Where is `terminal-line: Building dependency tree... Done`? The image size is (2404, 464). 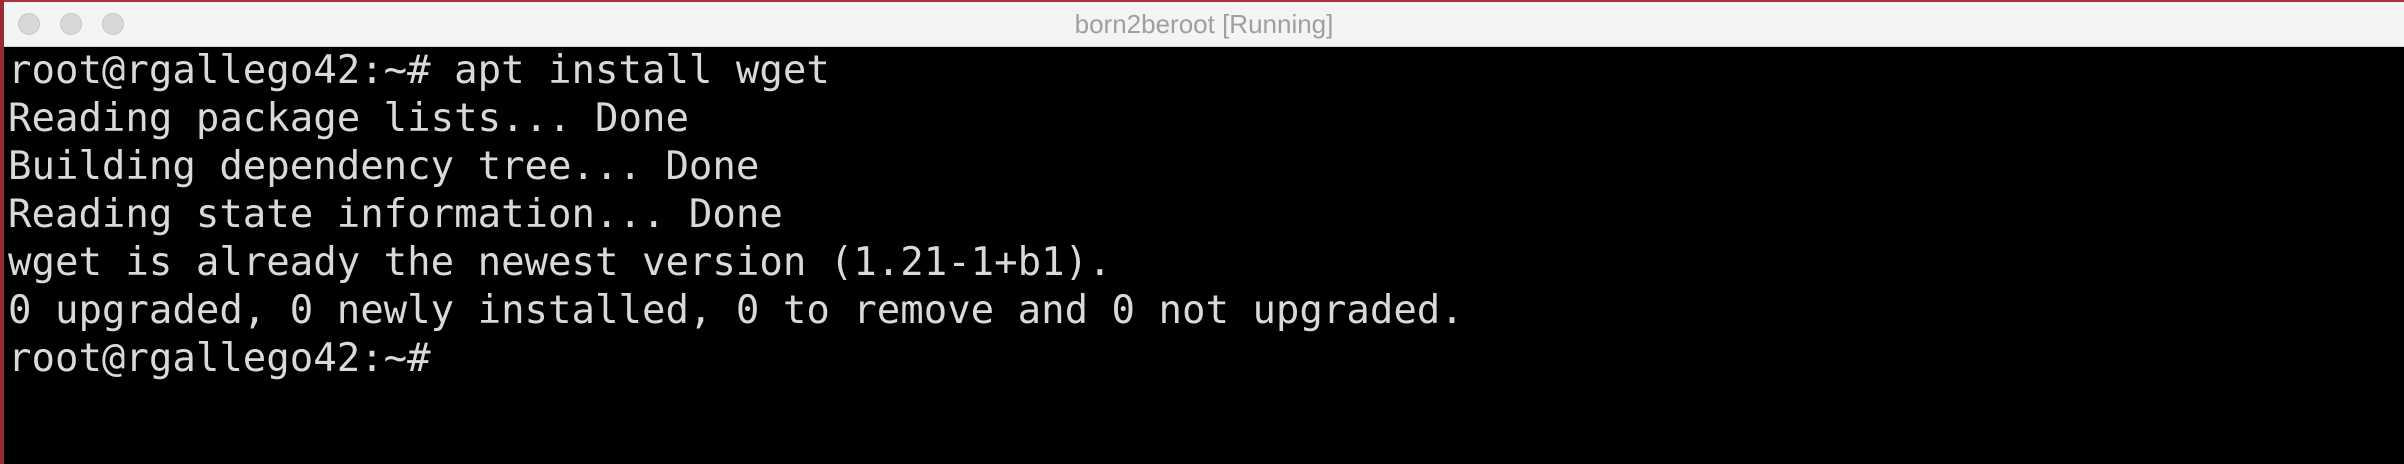
terminal-line: Building dependency tree... Done is located at coordinates (384, 166).